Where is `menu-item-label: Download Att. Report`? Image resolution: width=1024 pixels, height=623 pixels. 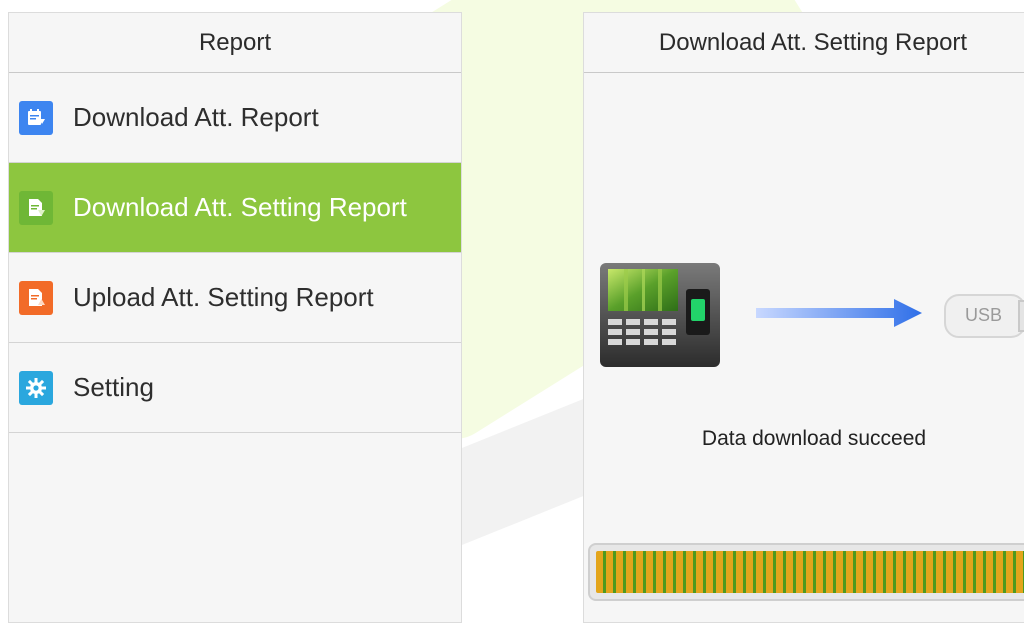
menu-item-label: Download Att. Report is located at coordinates (196, 117).